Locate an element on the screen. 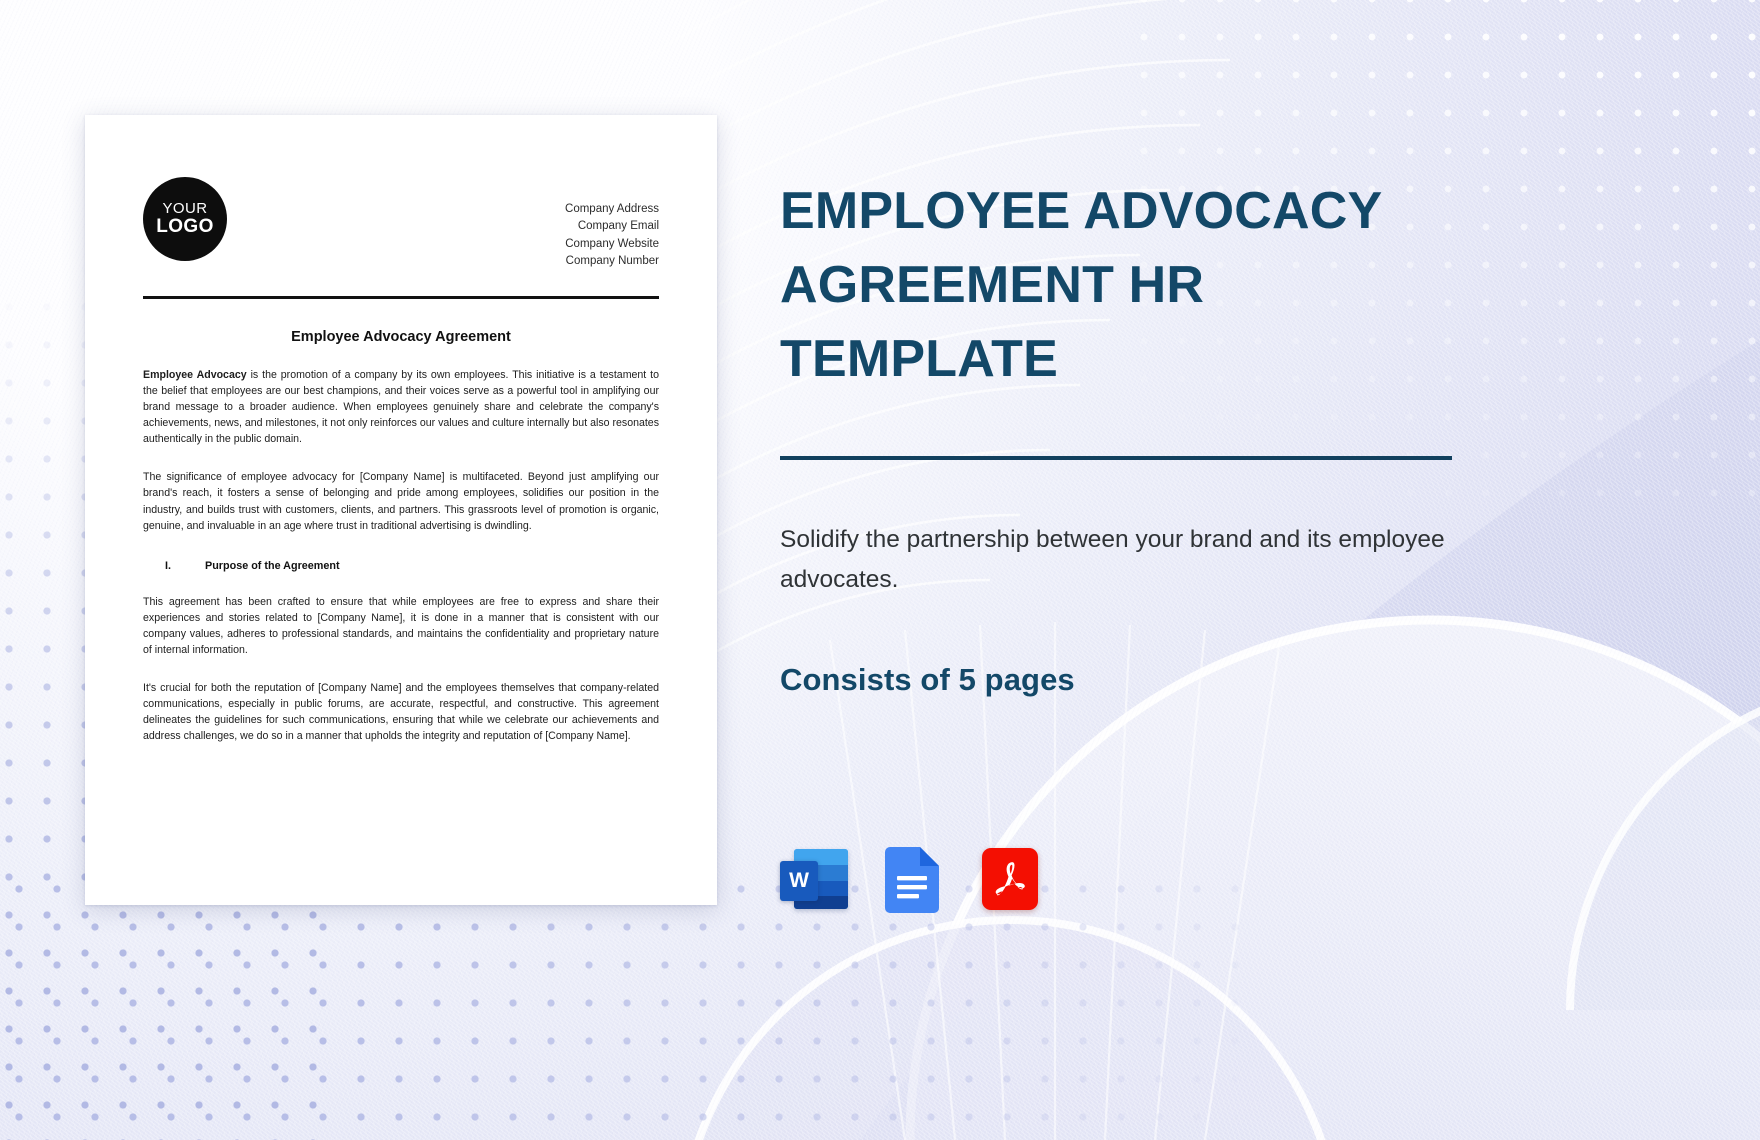  google-docs-icon is located at coordinates (911, 879).